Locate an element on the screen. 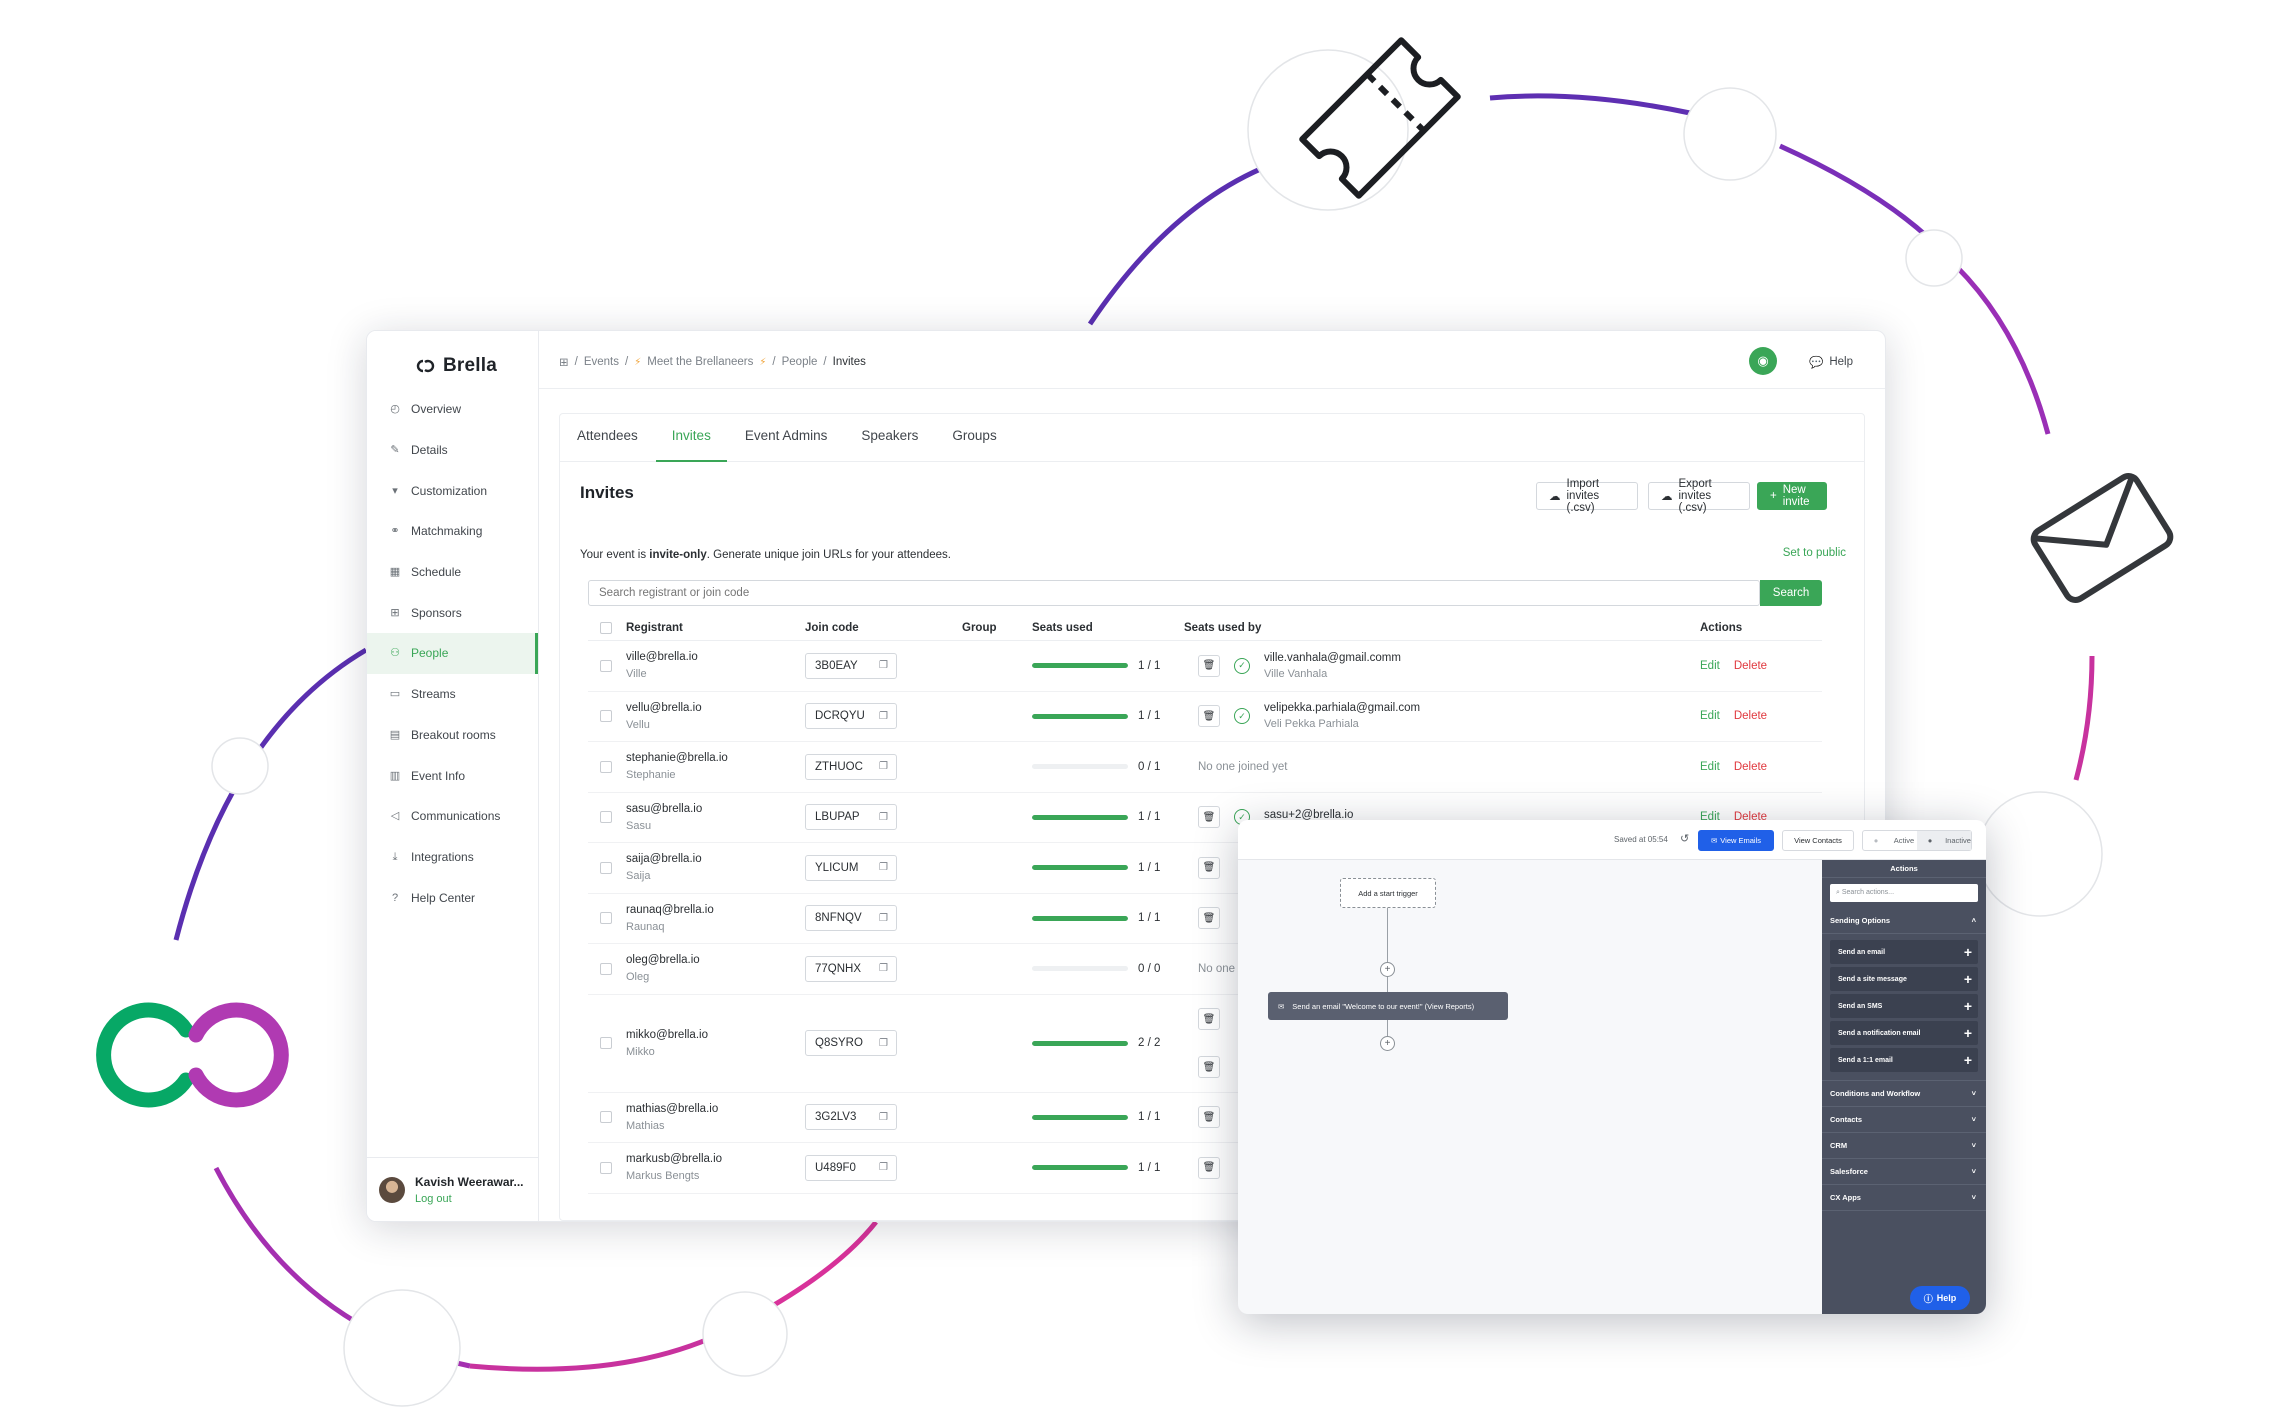 This screenshot has height=1408, width=2272. sidebar-item-integrations: ⤓ Integrations is located at coordinates (452, 857).